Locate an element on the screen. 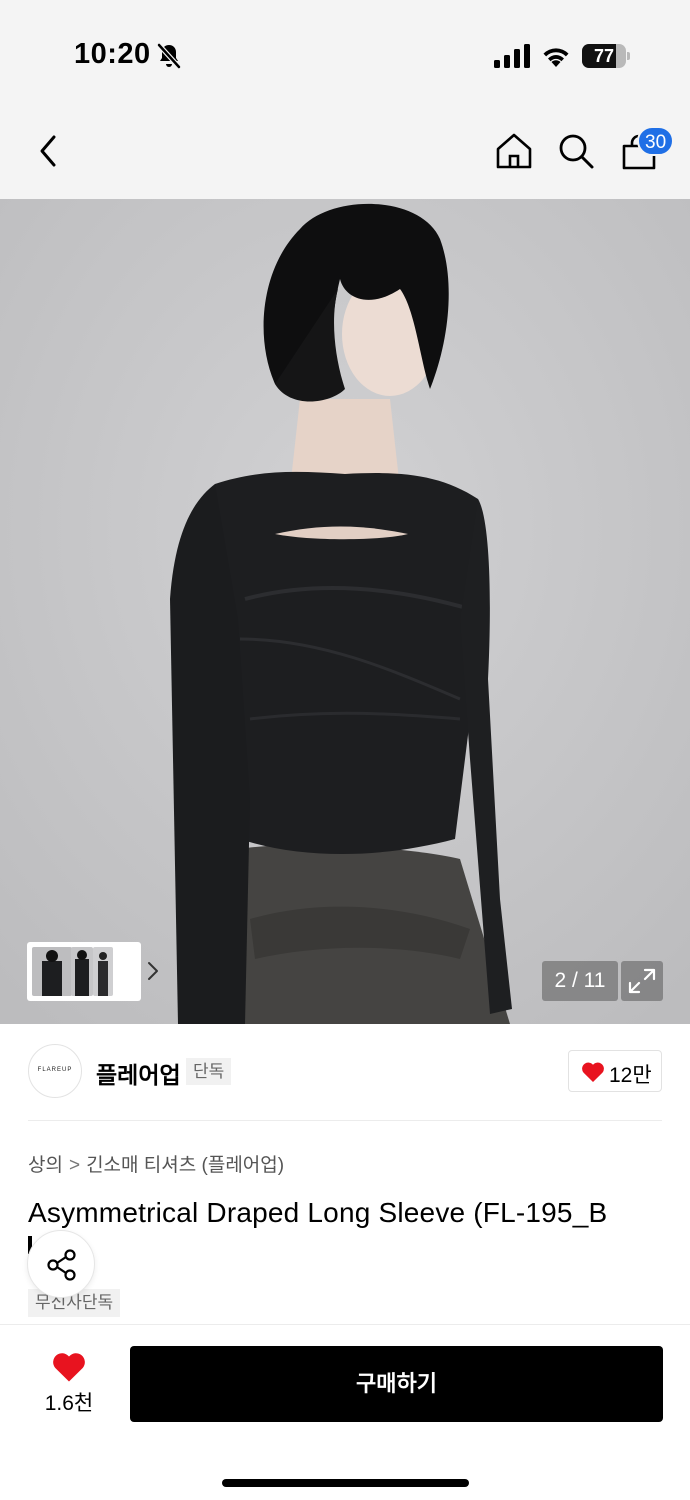 This screenshot has width=690, height=1500. share-button is located at coordinates (61, 1264).